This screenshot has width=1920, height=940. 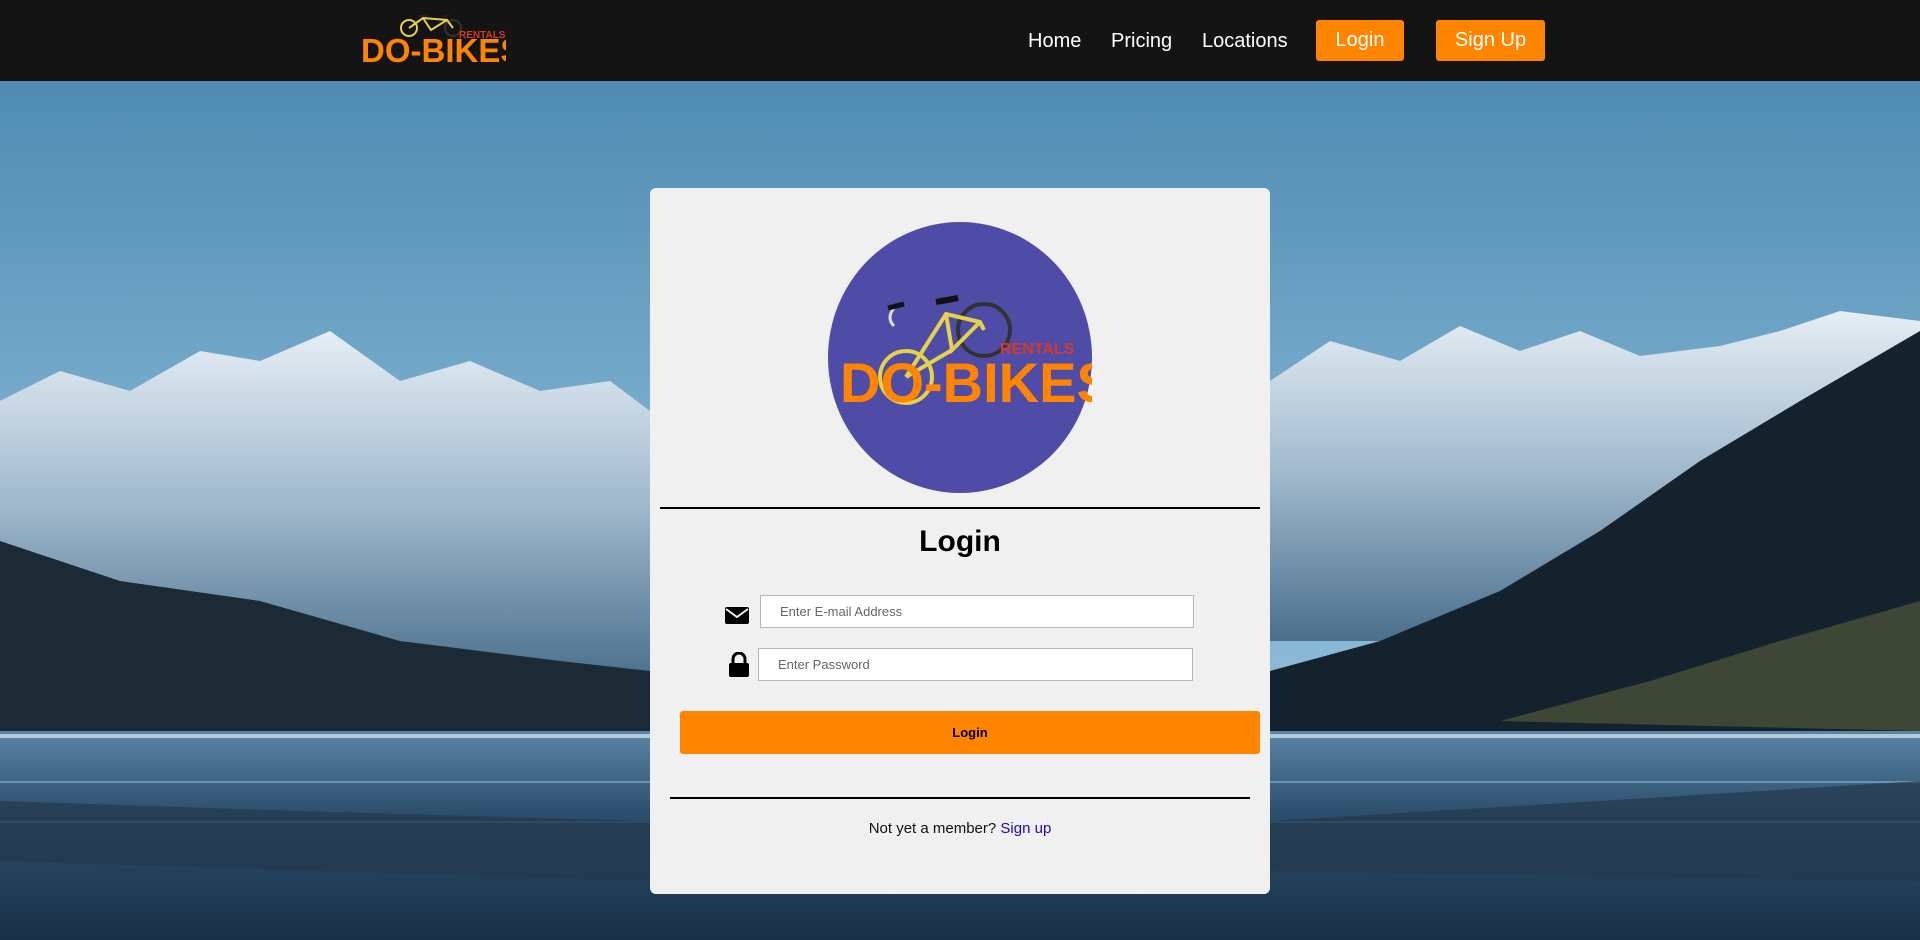 I want to click on brand-logo: DO-BIKES RENTALS, so click(x=433, y=40).